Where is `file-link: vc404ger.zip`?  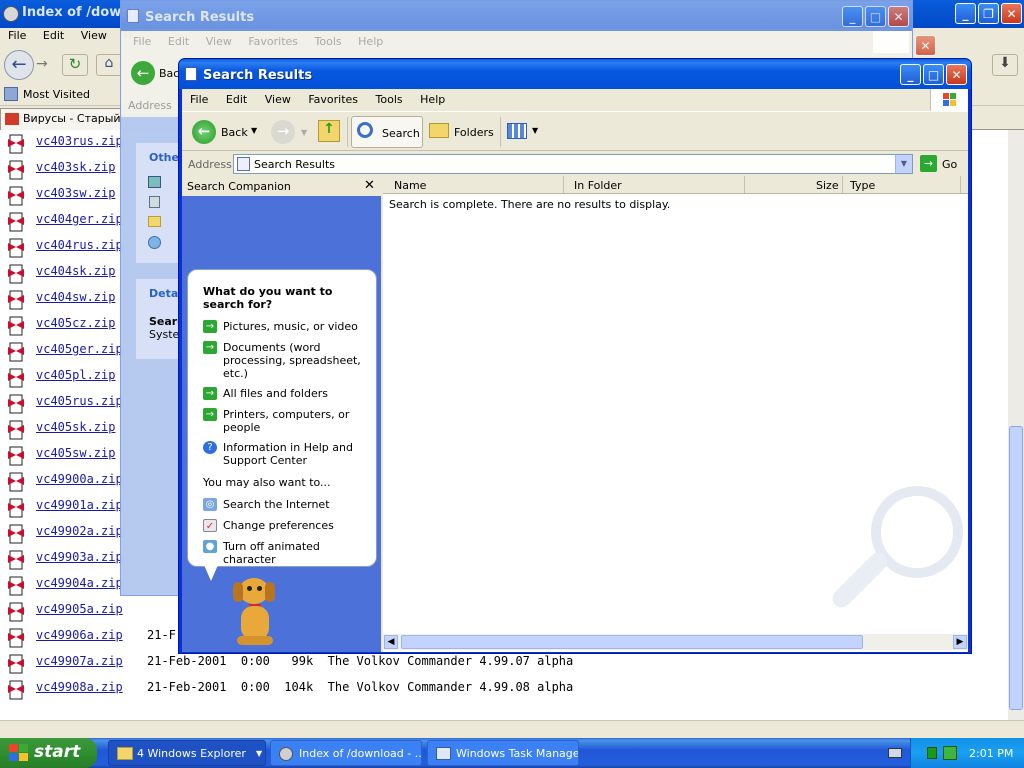
file-link: vc404ger.zip is located at coordinates (79, 219).